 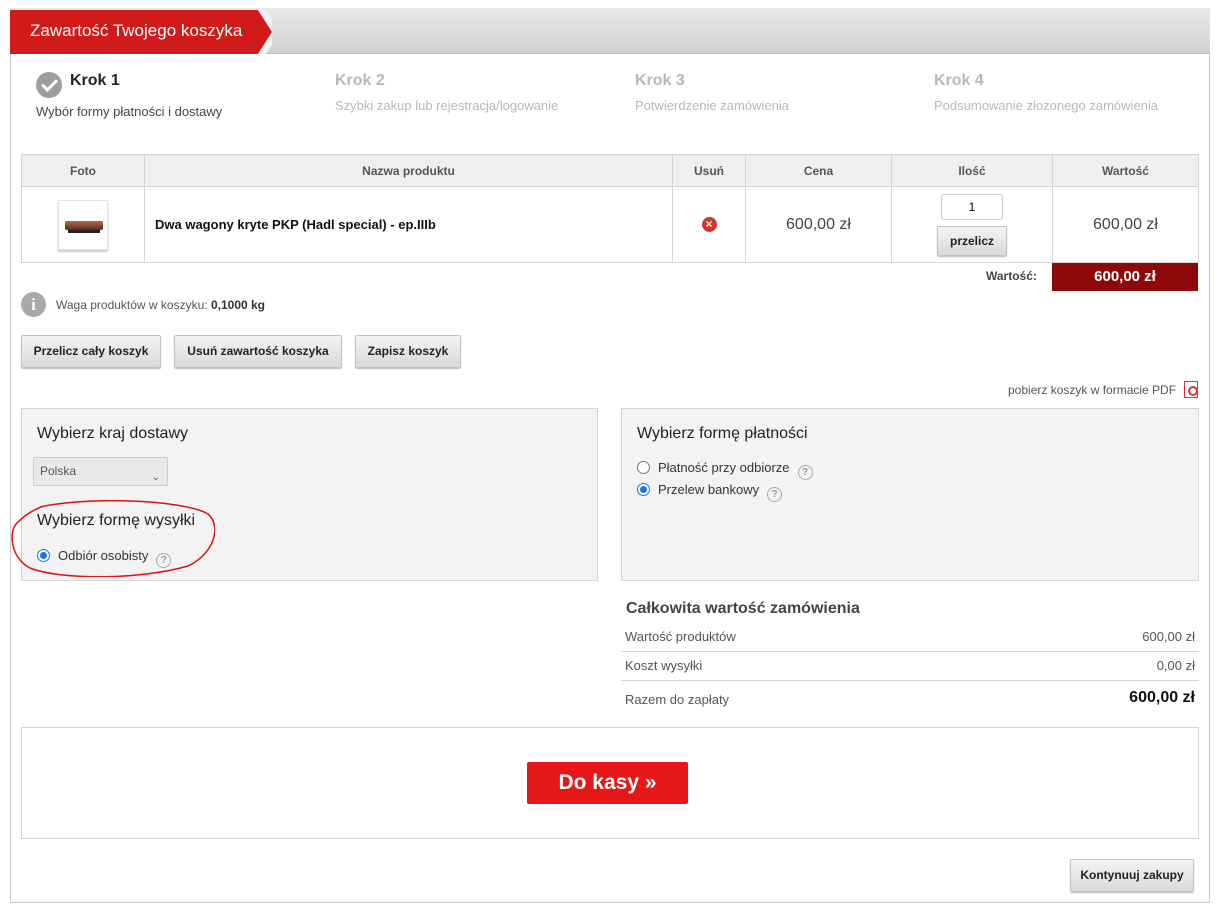 I want to click on step-4: Krok 4 Podsumowanie złożonego zamówienia, so click(x=1046, y=92).